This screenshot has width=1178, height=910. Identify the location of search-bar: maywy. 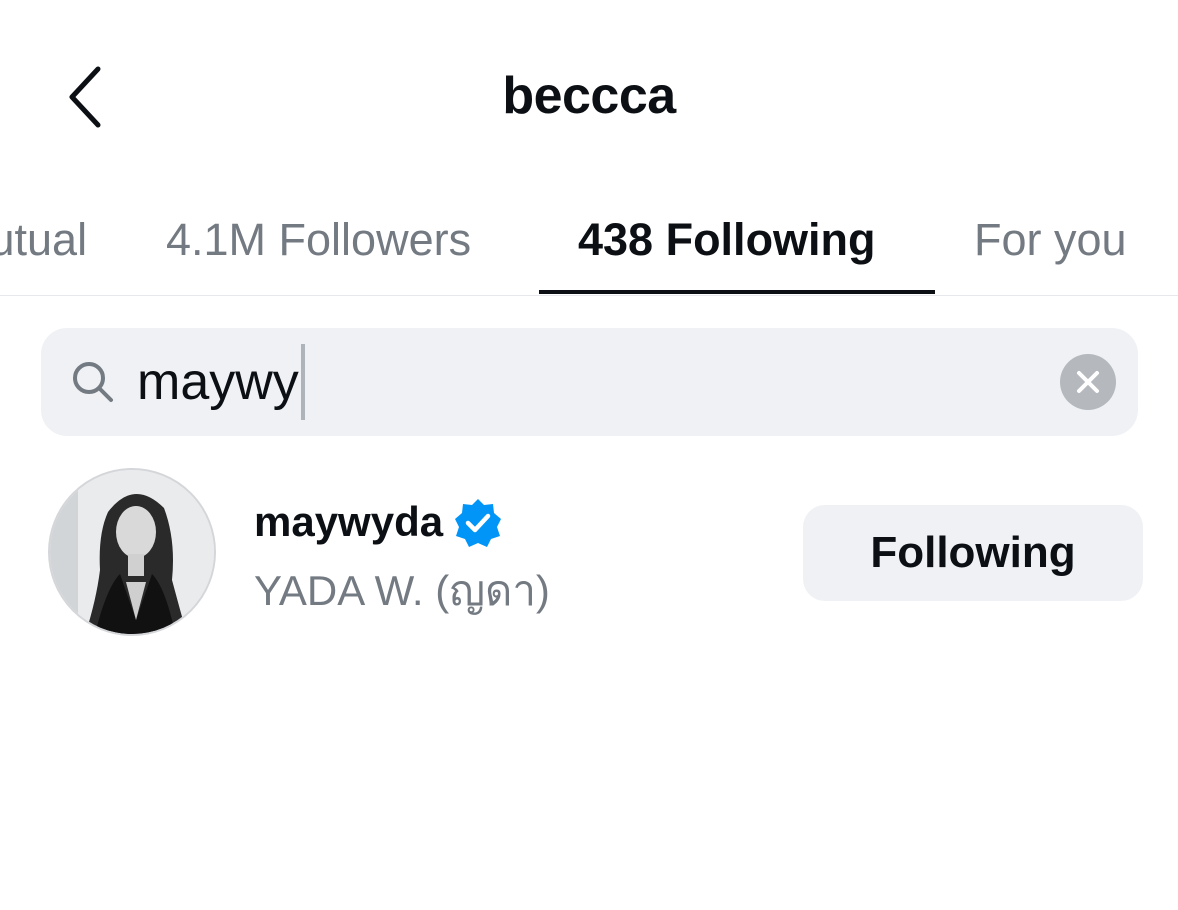
(589, 382).